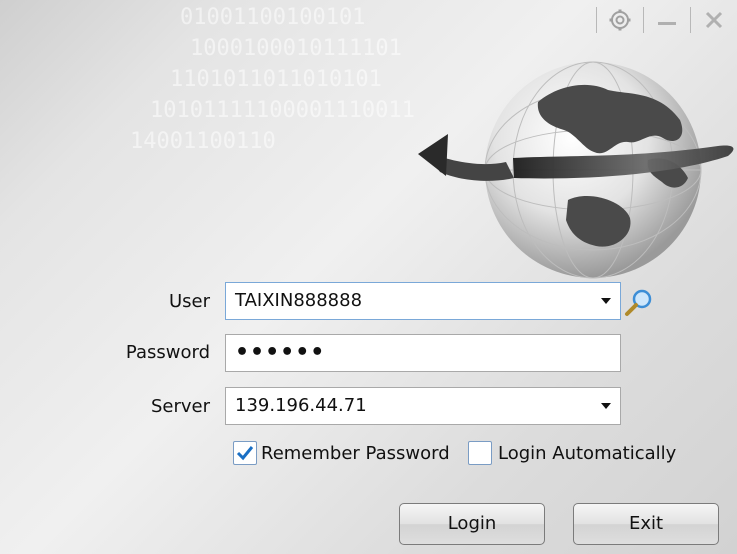 This screenshot has width=737, height=554. What do you see at coordinates (639, 303) in the screenshot?
I see `search-icon` at bounding box center [639, 303].